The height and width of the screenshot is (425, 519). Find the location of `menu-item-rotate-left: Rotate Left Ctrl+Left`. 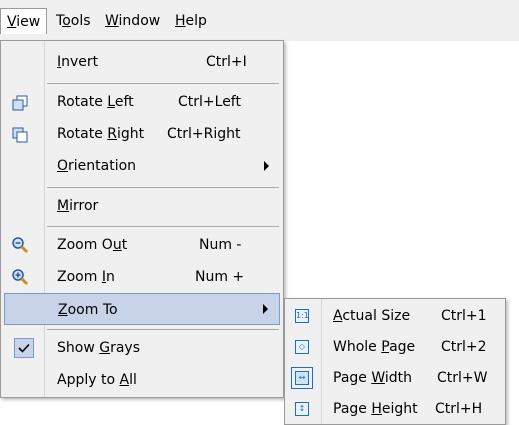

menu-item-rotate-left: Rotate Left Ctrl+Left is located at coordinates (142, 102).